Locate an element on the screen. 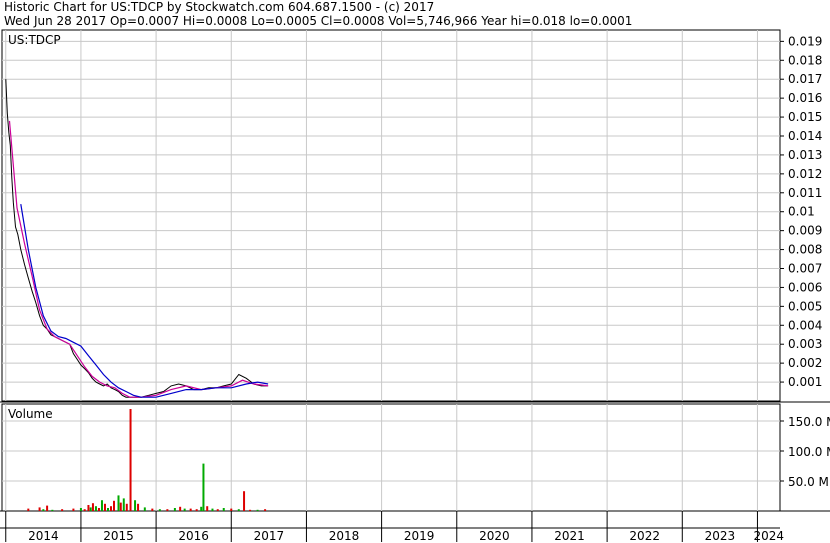  price-tick-label: 0.018 is located at coordinates (805, 60).